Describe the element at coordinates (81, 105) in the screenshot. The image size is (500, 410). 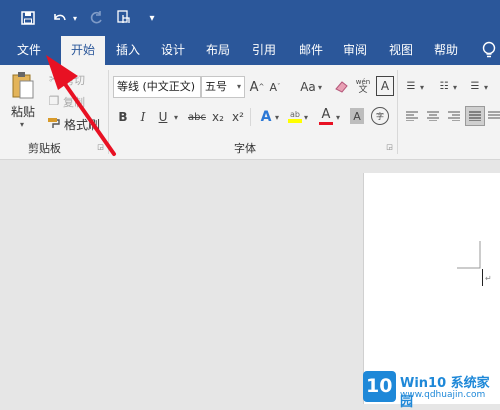
I see `annotation-arrow` at that location.